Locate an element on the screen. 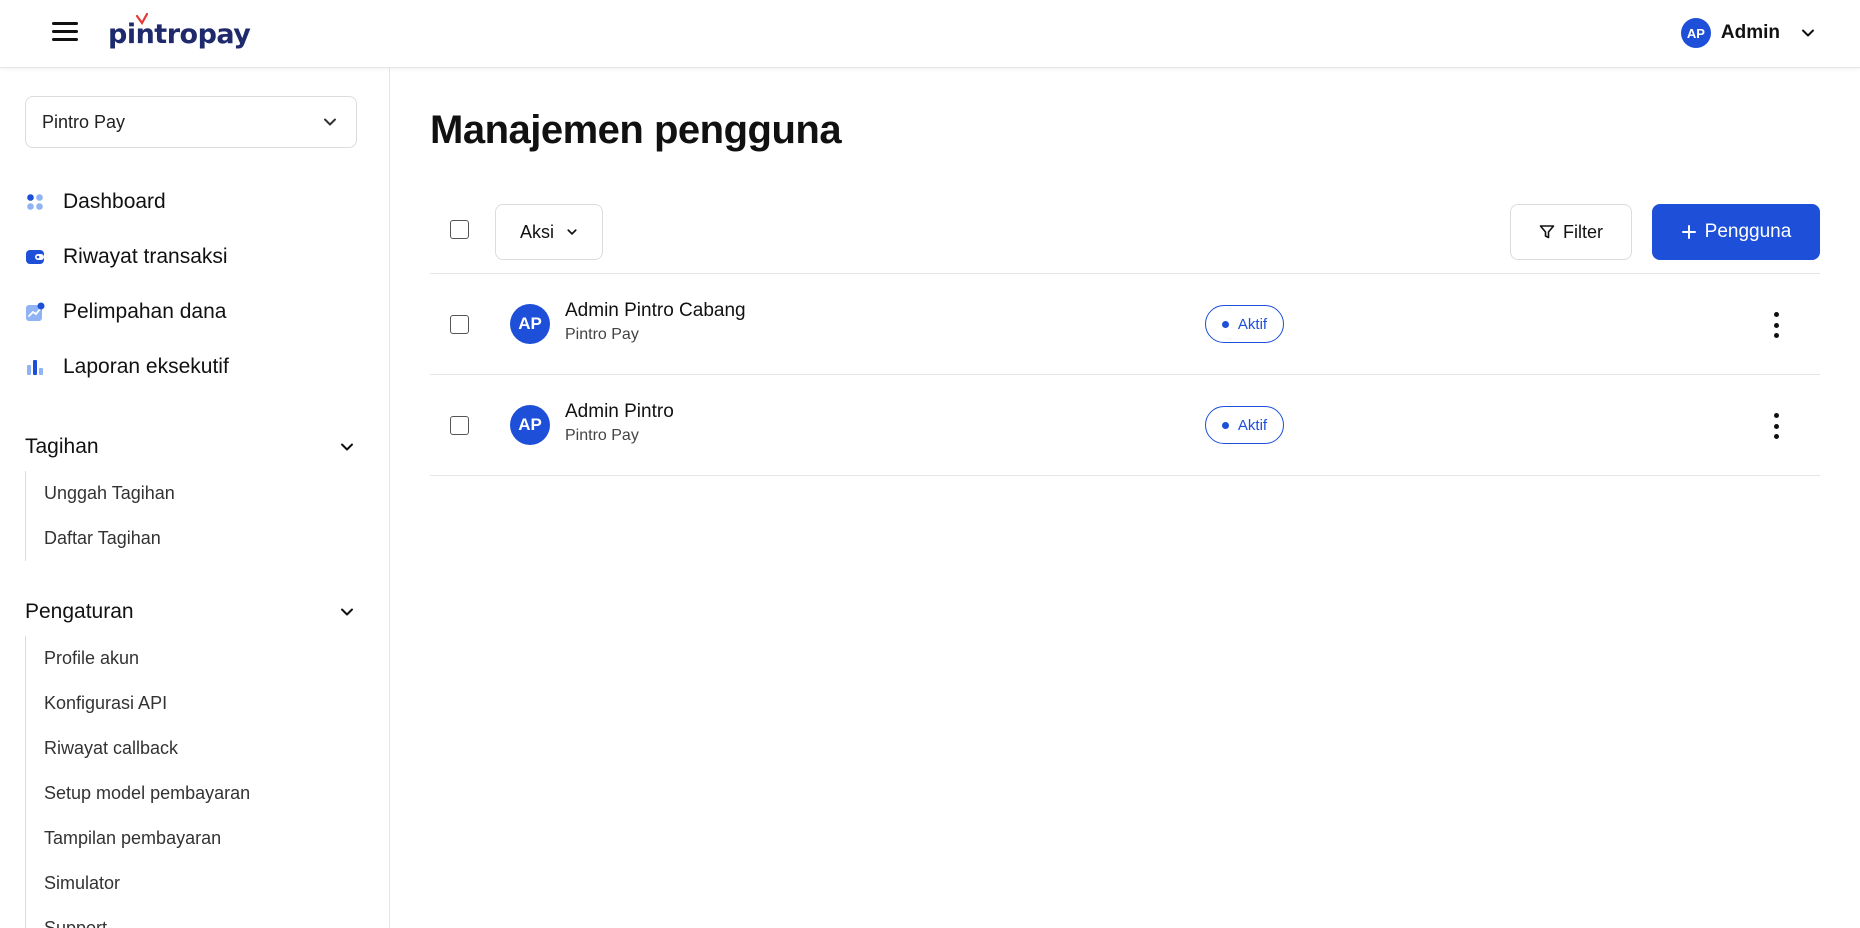 The height and width of the screenshot is (928, 1860). sidebar-item-laporan-eksekutif: Laporan eksekutif is located at coordinates (127, 367).